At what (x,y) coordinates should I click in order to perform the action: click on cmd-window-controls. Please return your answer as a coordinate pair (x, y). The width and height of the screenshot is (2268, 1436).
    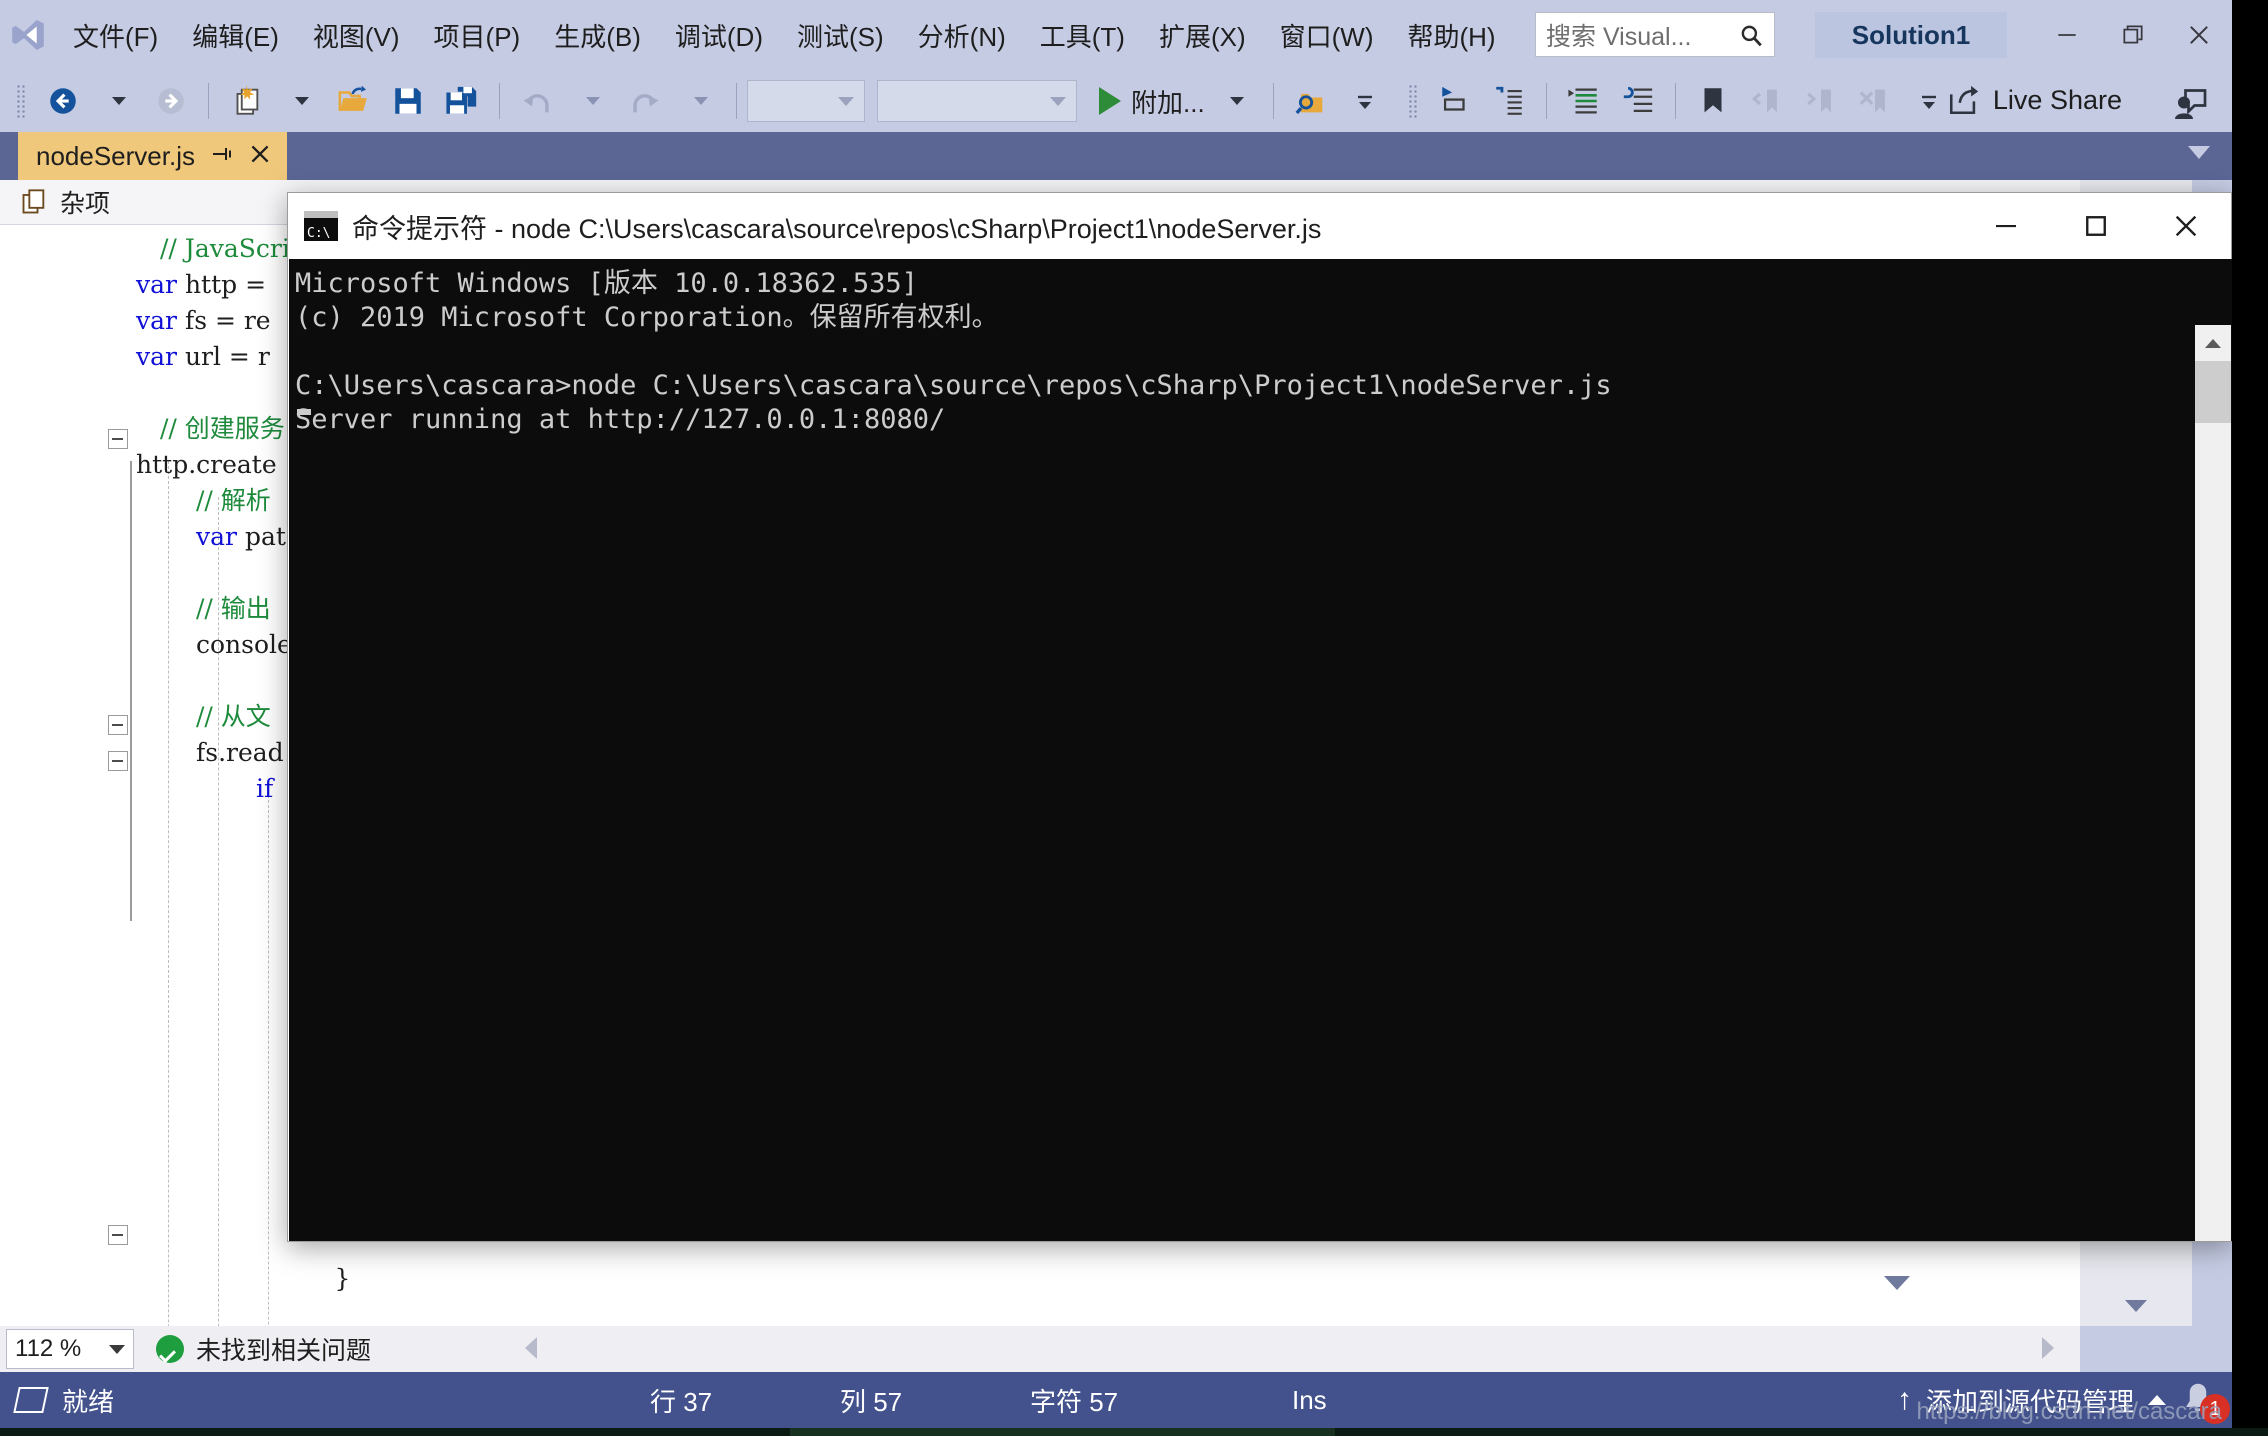
    Looking at the image, I should click on (2096, 226).